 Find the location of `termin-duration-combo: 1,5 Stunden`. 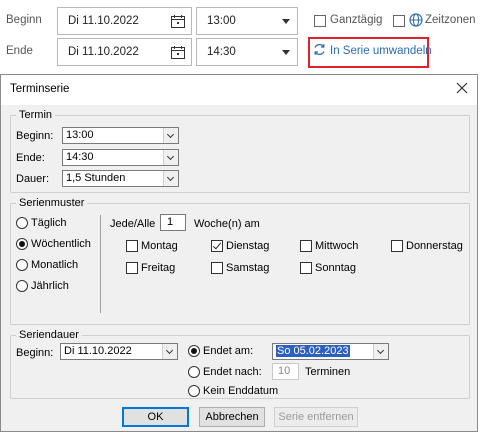

termin-duration-combo: 1,5 Stunden is located at coordinates (120, 178).